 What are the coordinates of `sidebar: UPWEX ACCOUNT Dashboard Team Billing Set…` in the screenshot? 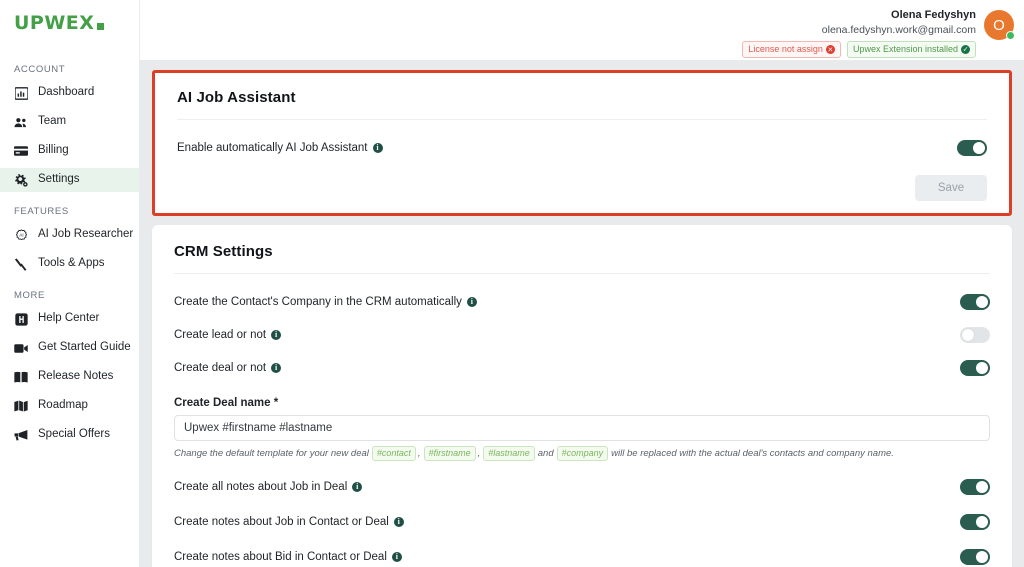 It's located at (70, 283).